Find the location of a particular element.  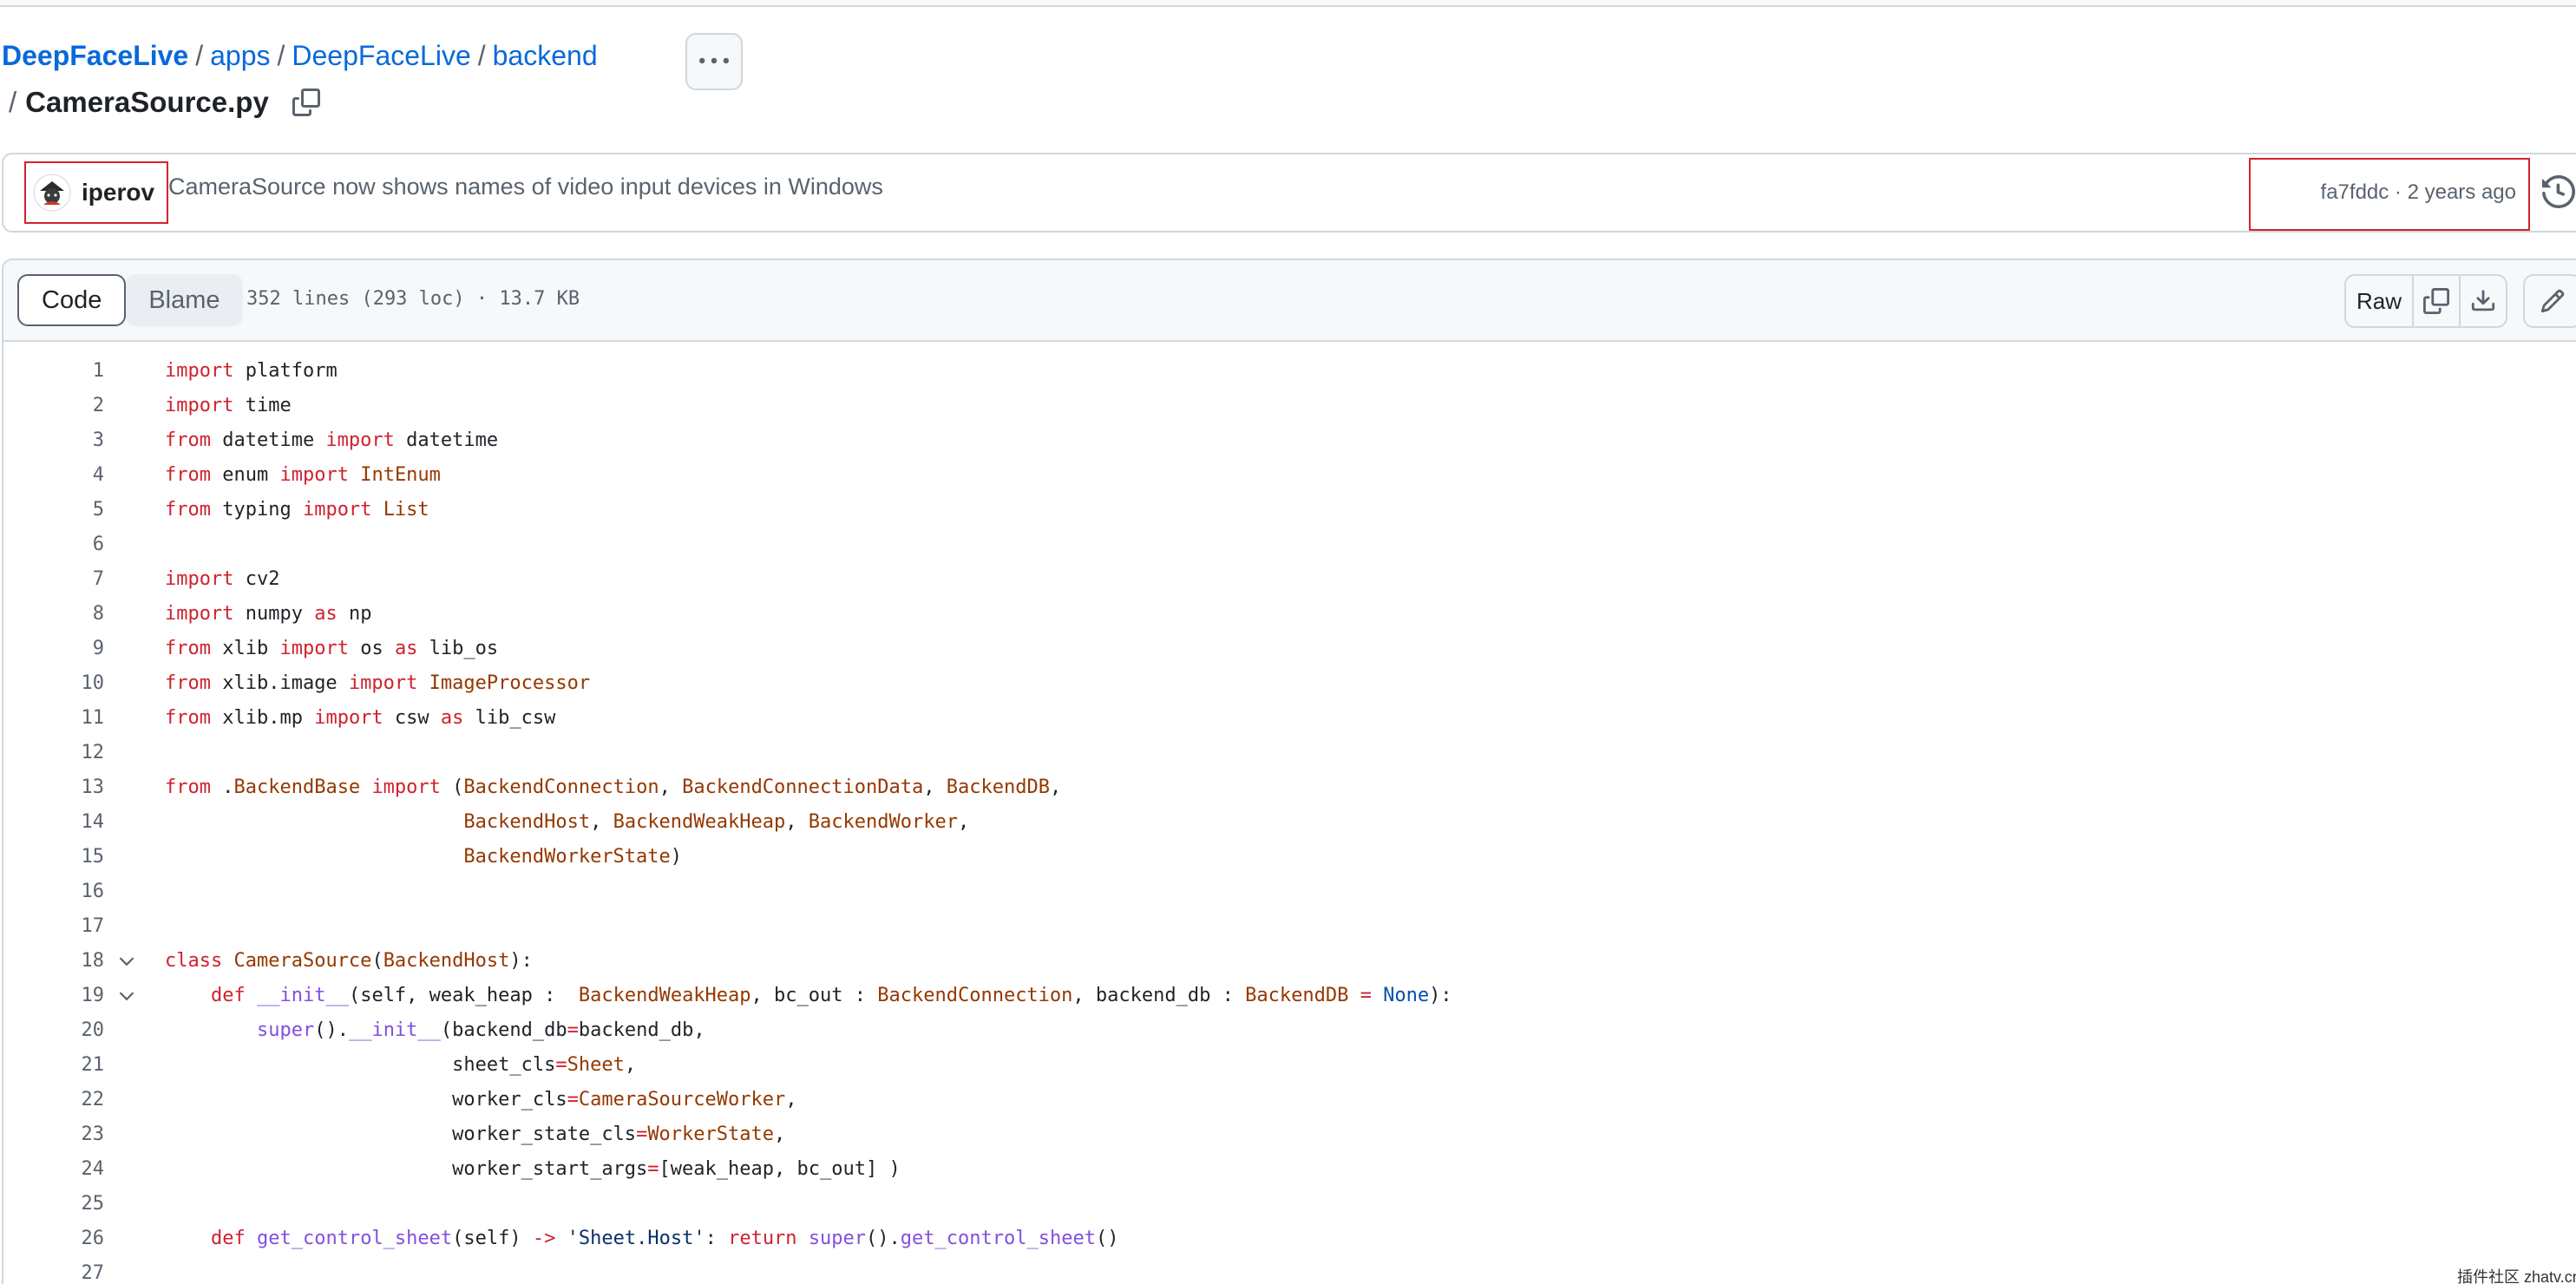

line-number: 3 is located at coordinates (53, 440).